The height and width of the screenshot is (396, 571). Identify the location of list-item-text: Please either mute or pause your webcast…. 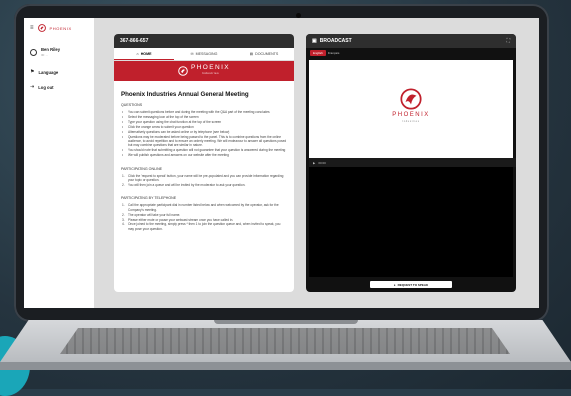
(181, 219).